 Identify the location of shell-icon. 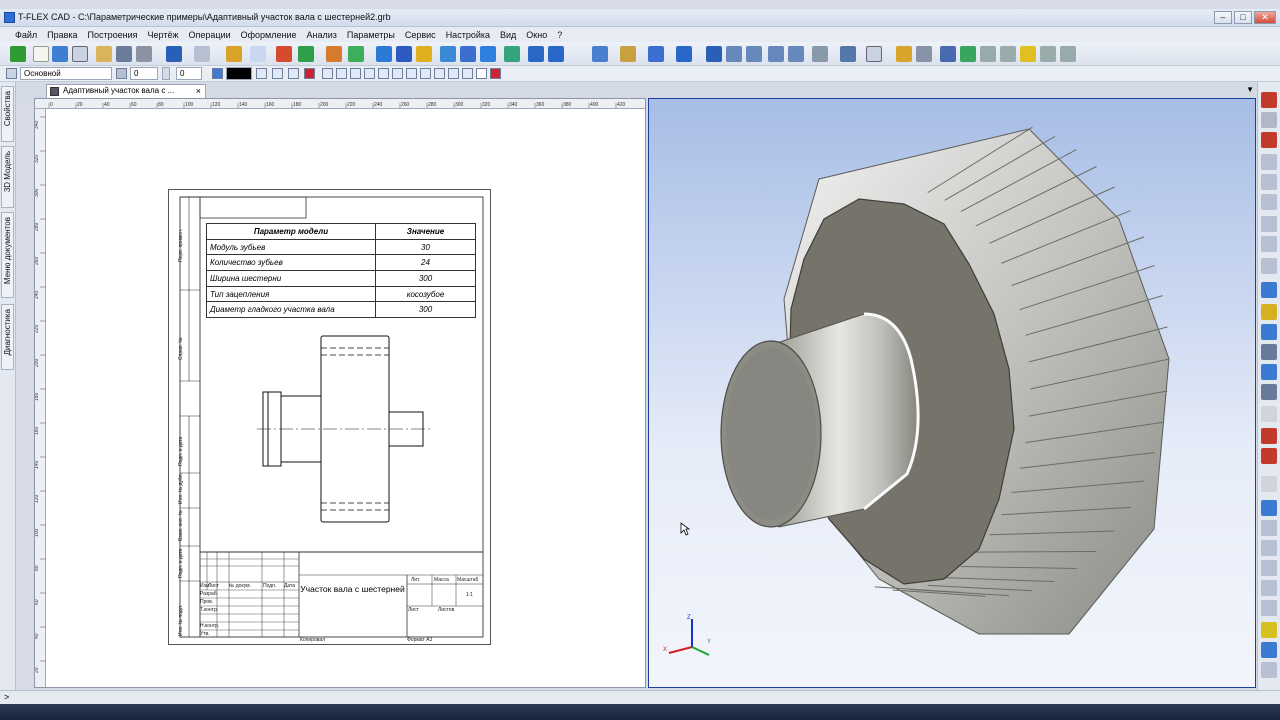
(536, 54).